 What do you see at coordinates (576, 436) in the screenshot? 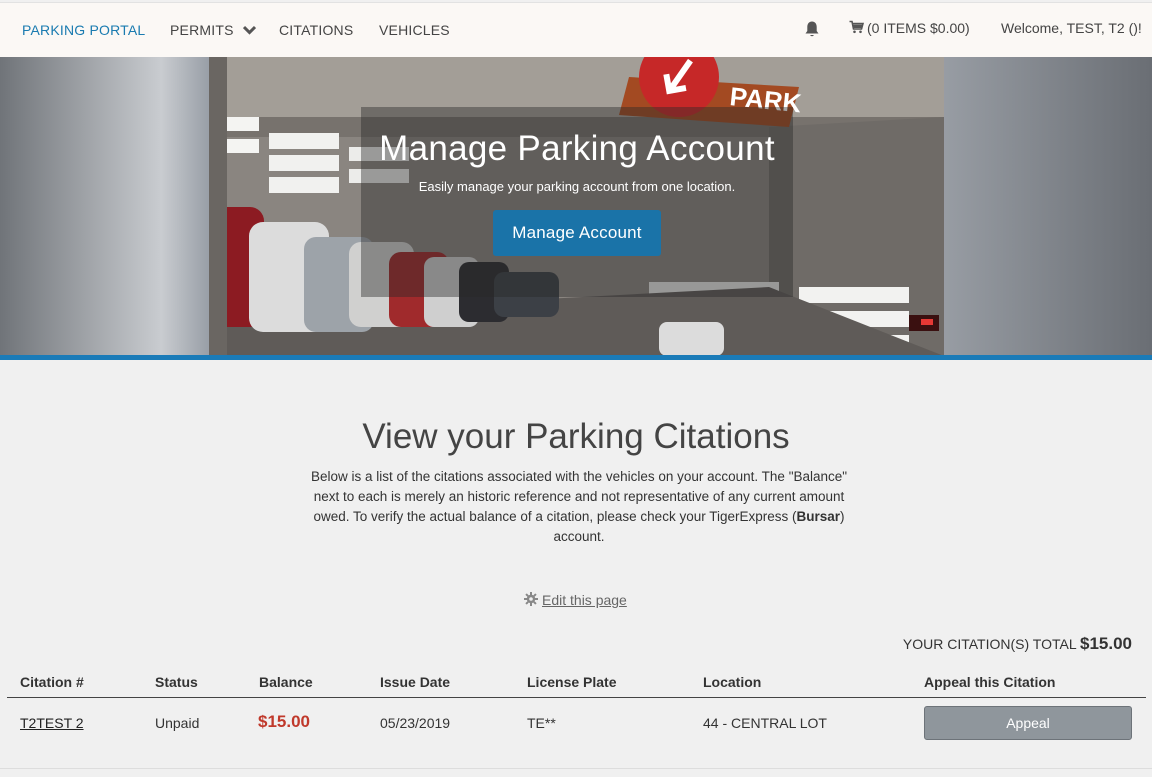
I see `page-title: View your Parking Citations` at bounding box center [576, 436].